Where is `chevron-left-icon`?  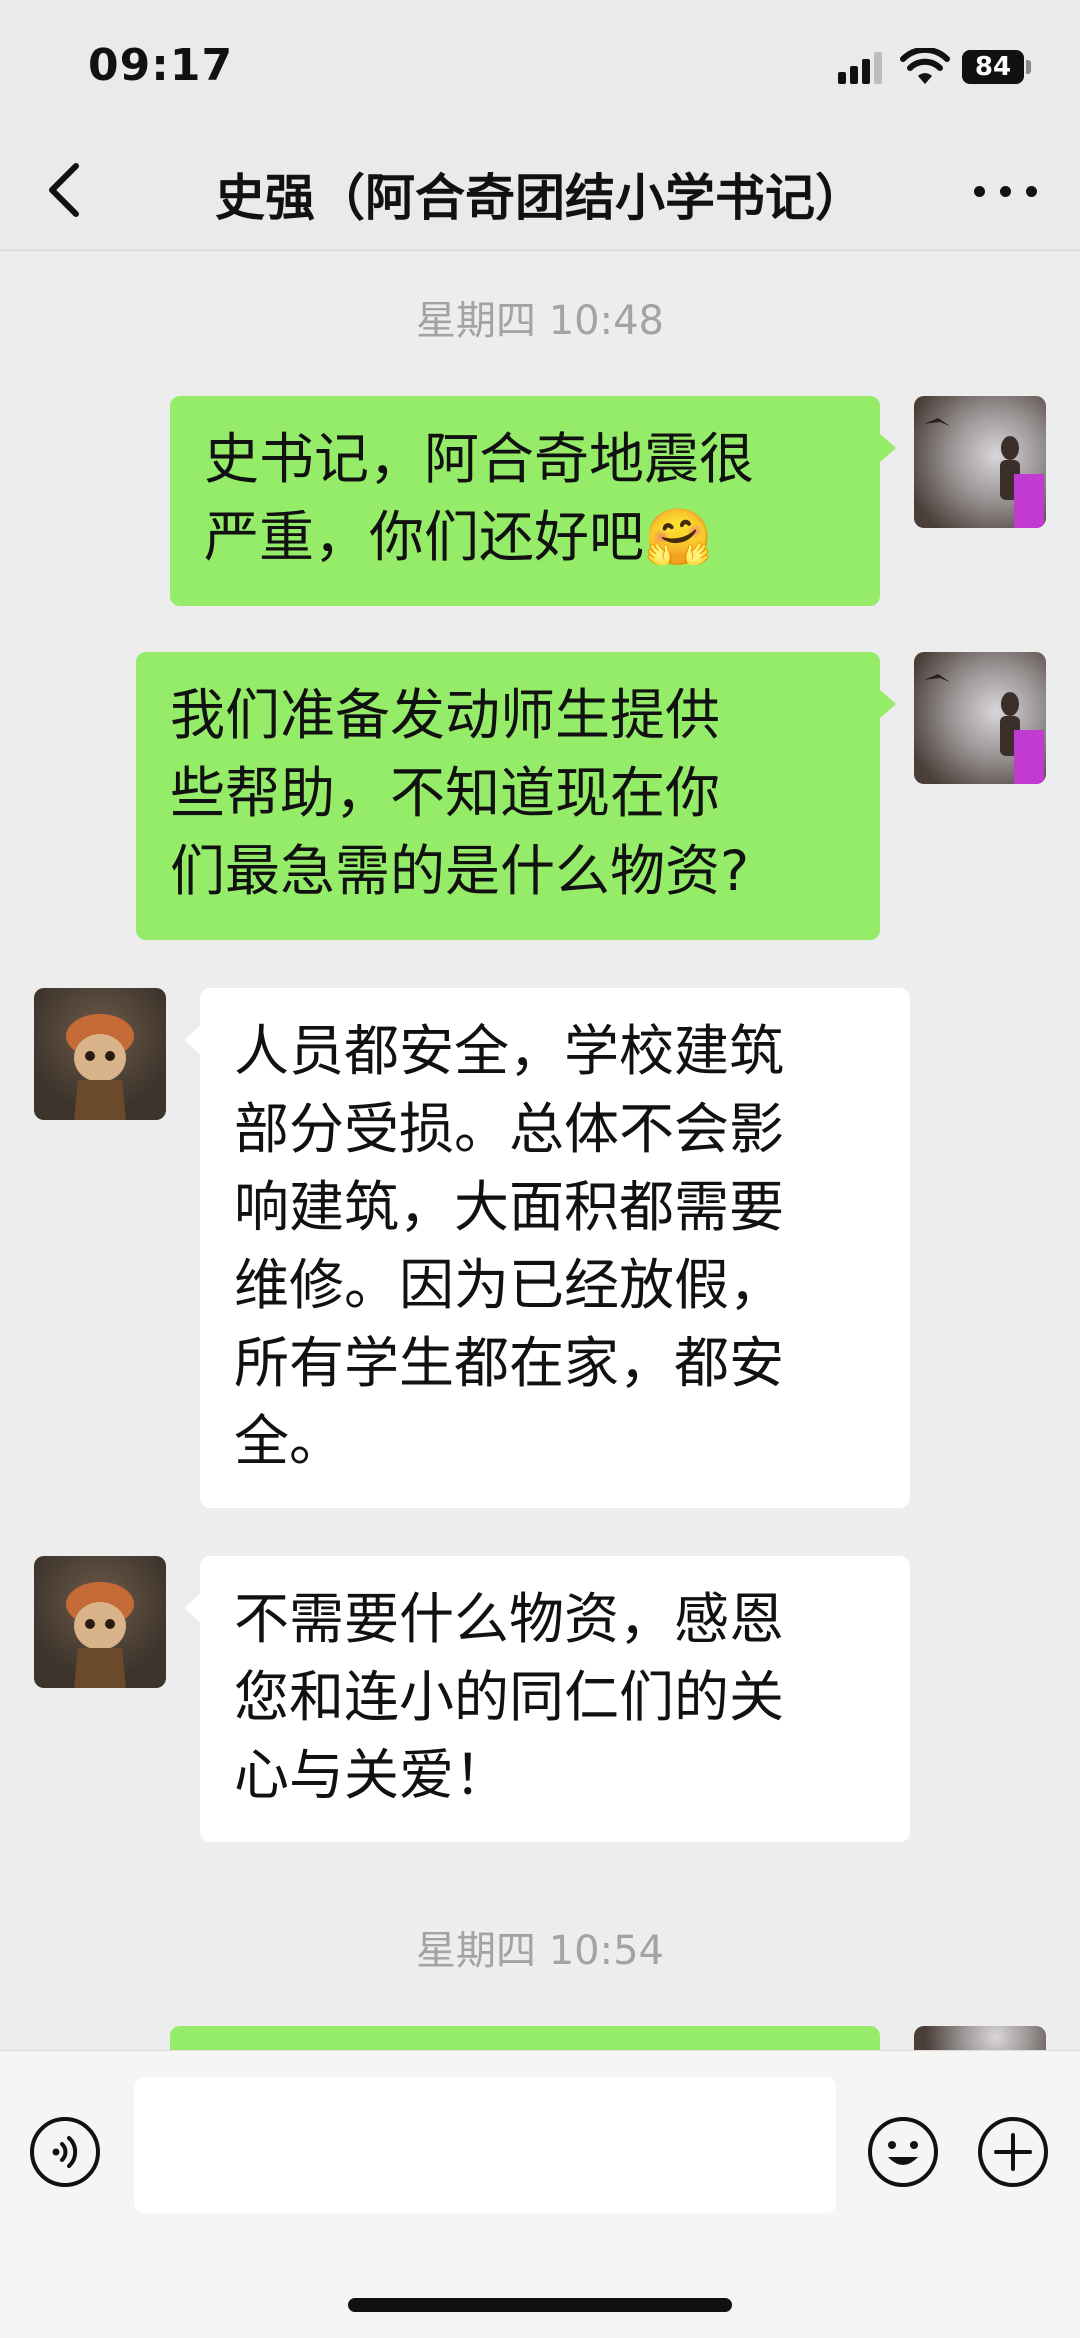
chevron-left-icon is located at coordinates (68, 190).